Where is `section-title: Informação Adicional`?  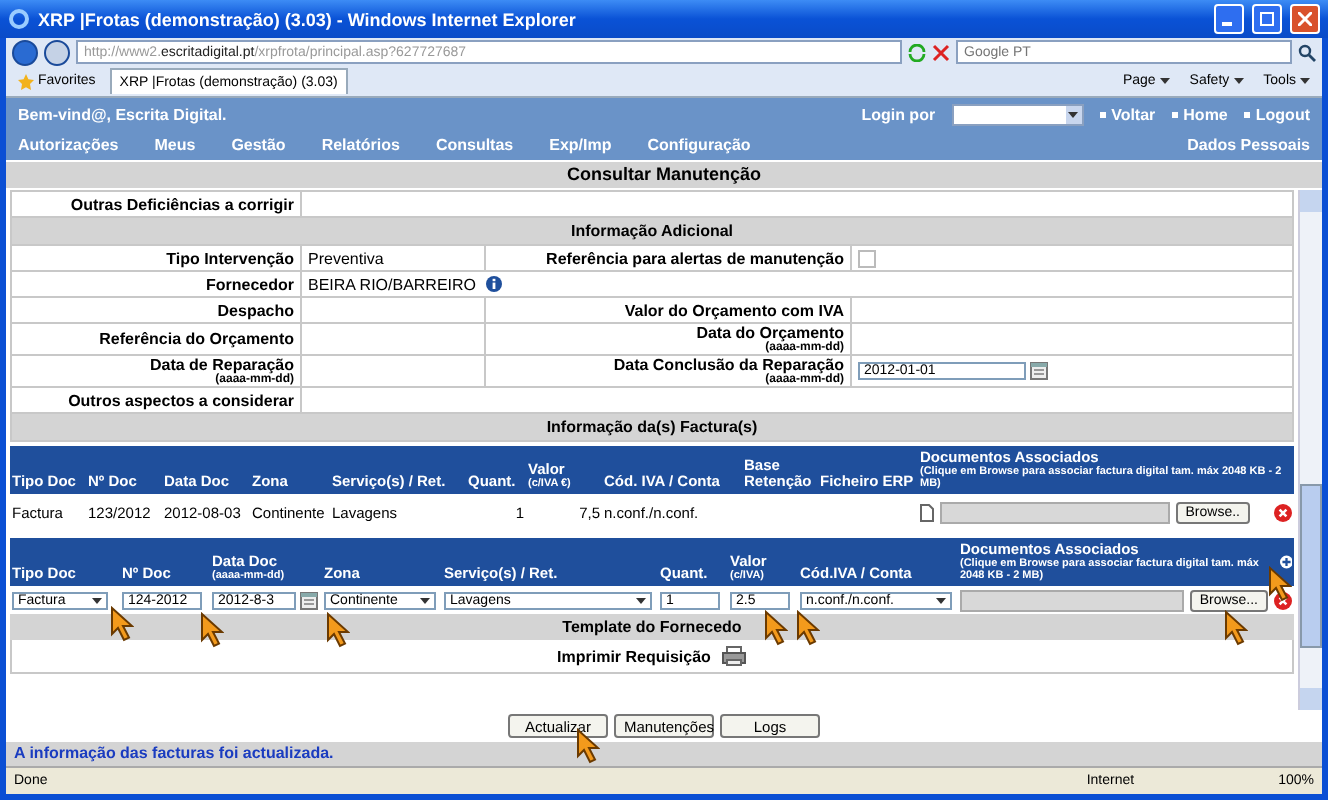 section-title: Informação Adicional is located at coordinates (652, 231).